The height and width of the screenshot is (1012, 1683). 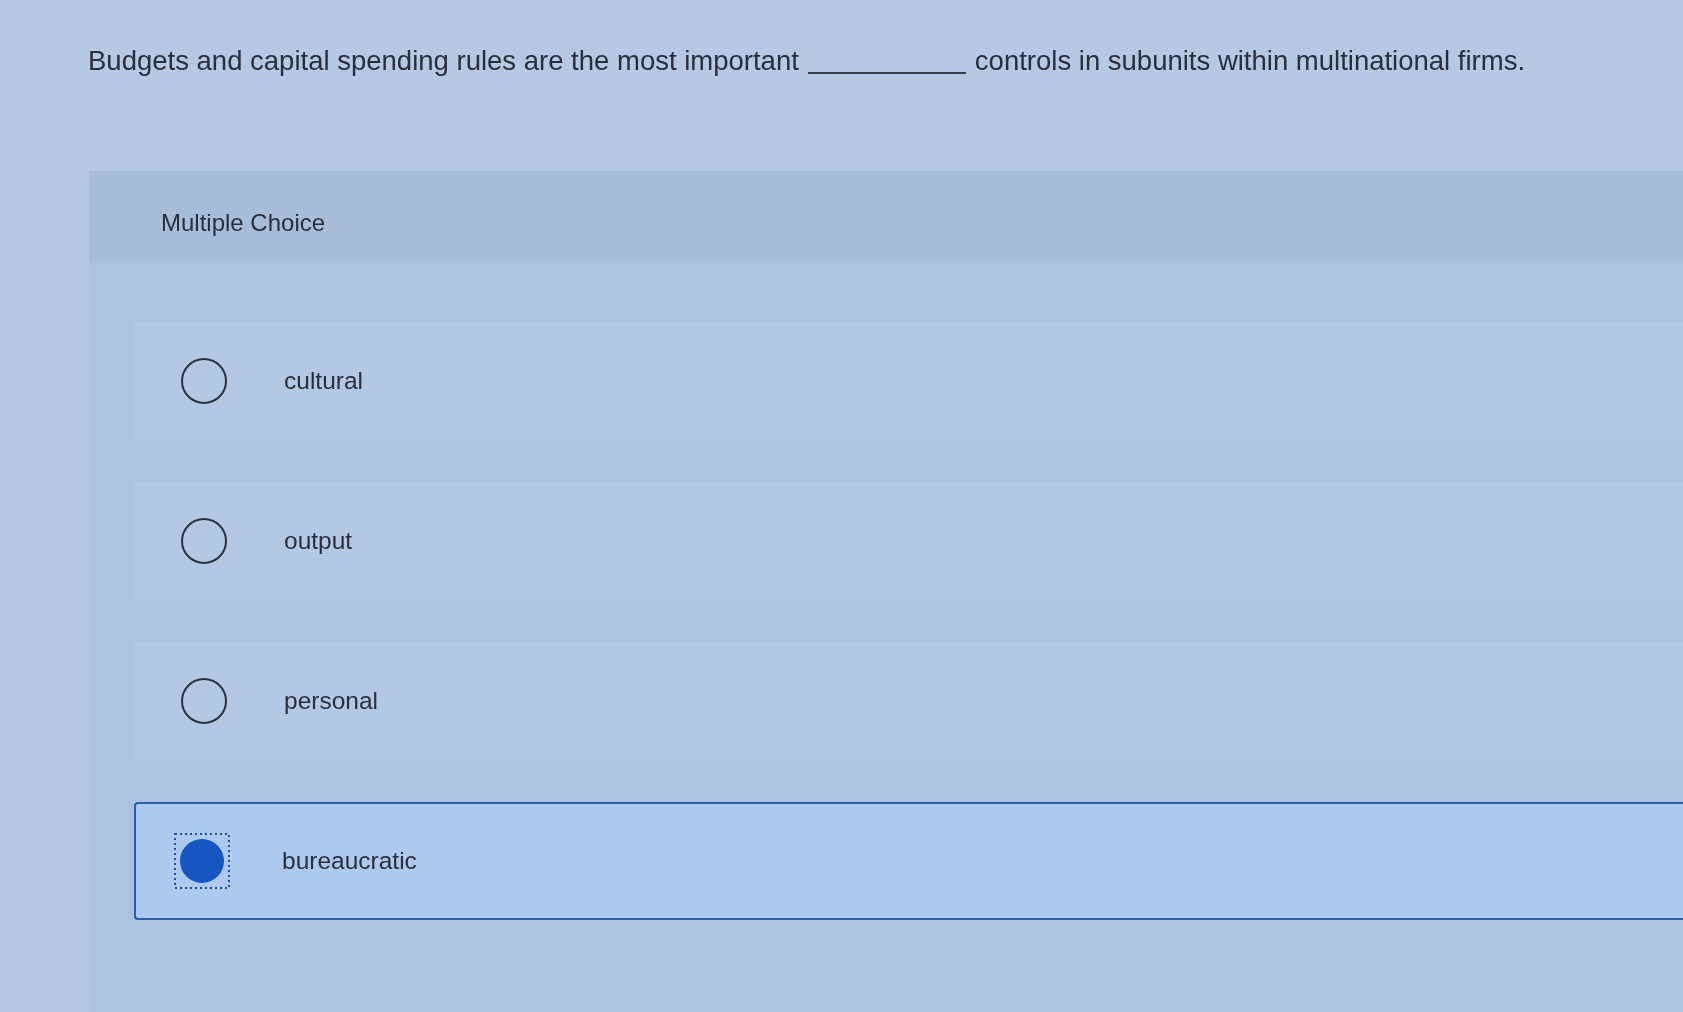 What do you see at coordinates (323, 380) in the screenshot?
I see `option-label: cultural` at bounding box center [323, 380].